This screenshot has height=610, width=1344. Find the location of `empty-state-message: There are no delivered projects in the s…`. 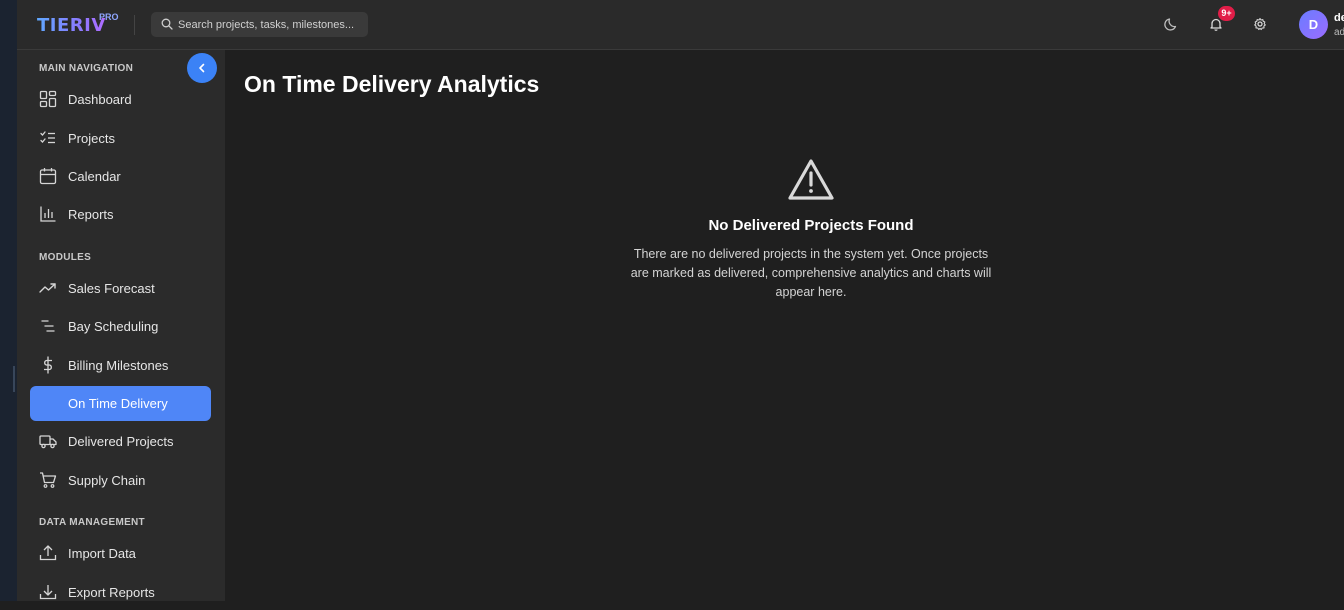

empty-state-message: There are no delivered projects in the s… is located at coordinates (811, 273).